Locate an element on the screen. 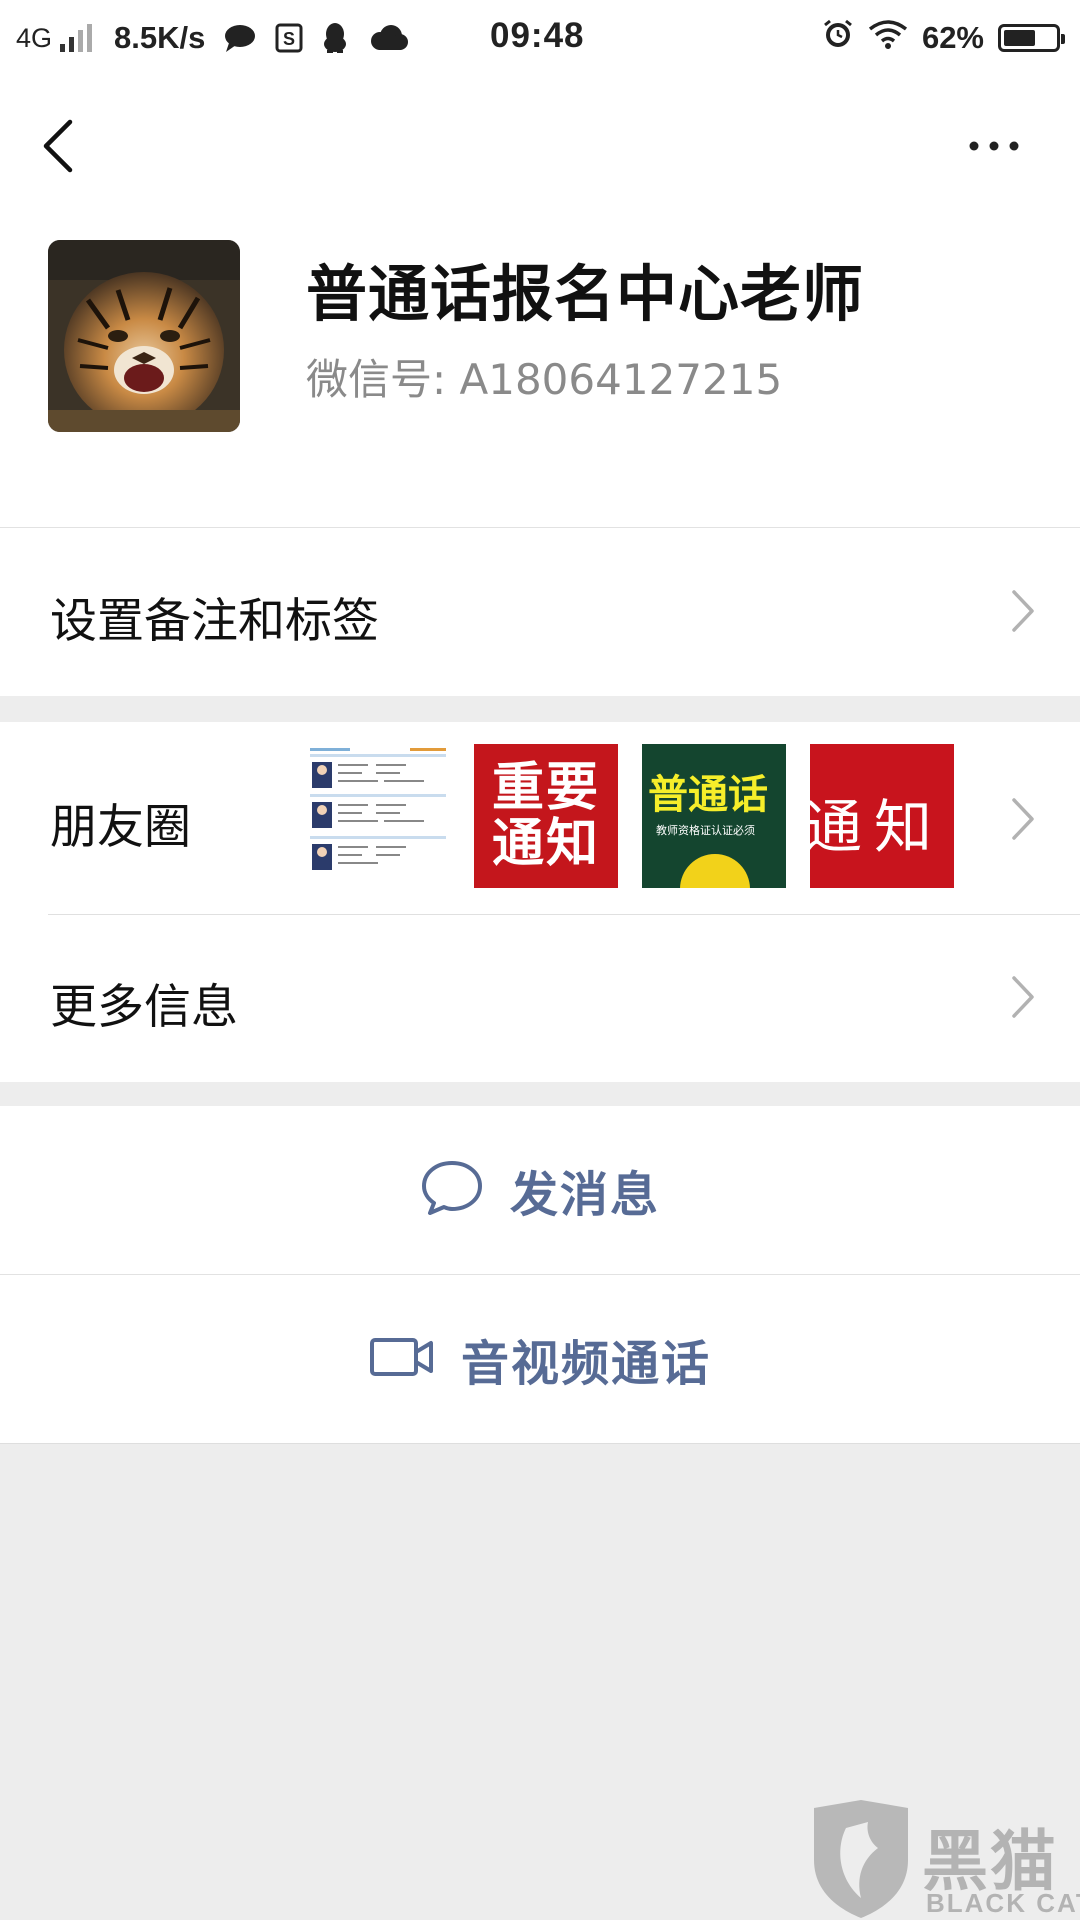 The height and width of the screenshot is (1920, 1080). row-moments: 朋友圈 重要 通知 普通话 教师资格证认证必须 通知 is located at coordinates (540, 818).